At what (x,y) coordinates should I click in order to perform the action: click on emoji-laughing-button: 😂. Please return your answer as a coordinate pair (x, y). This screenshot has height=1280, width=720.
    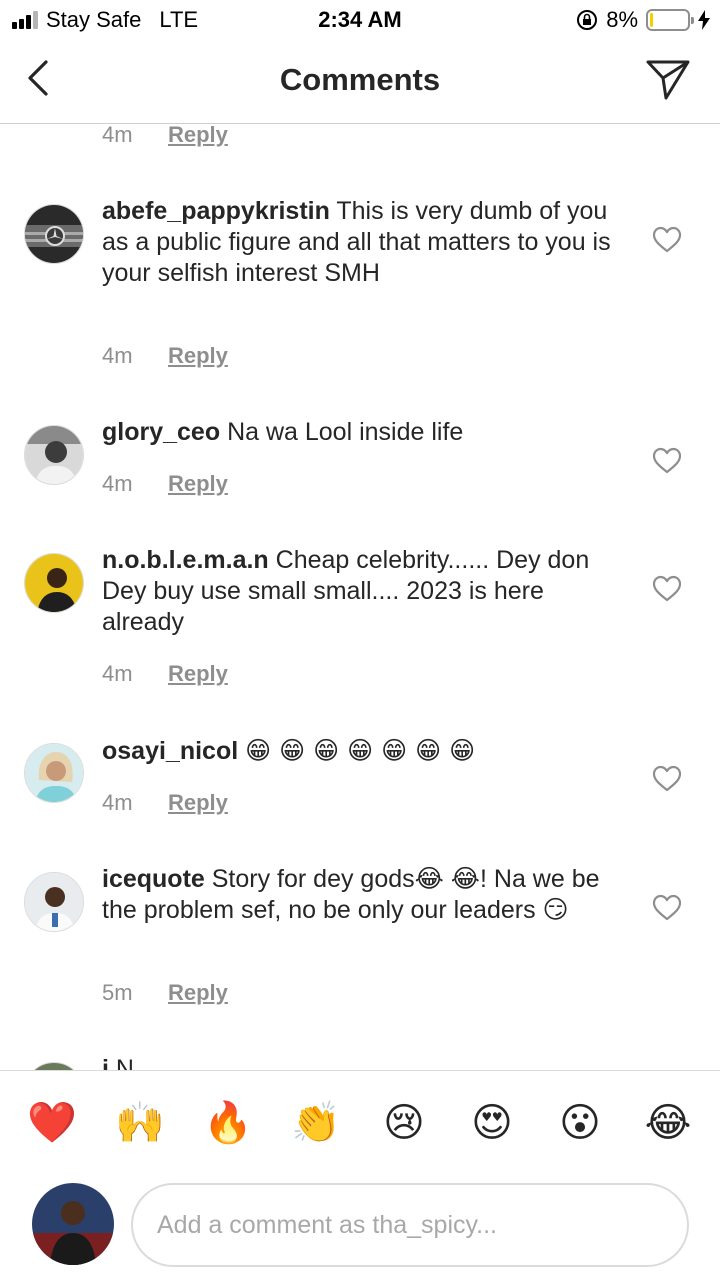
    Looking at the image, I should click on (668, 1123).